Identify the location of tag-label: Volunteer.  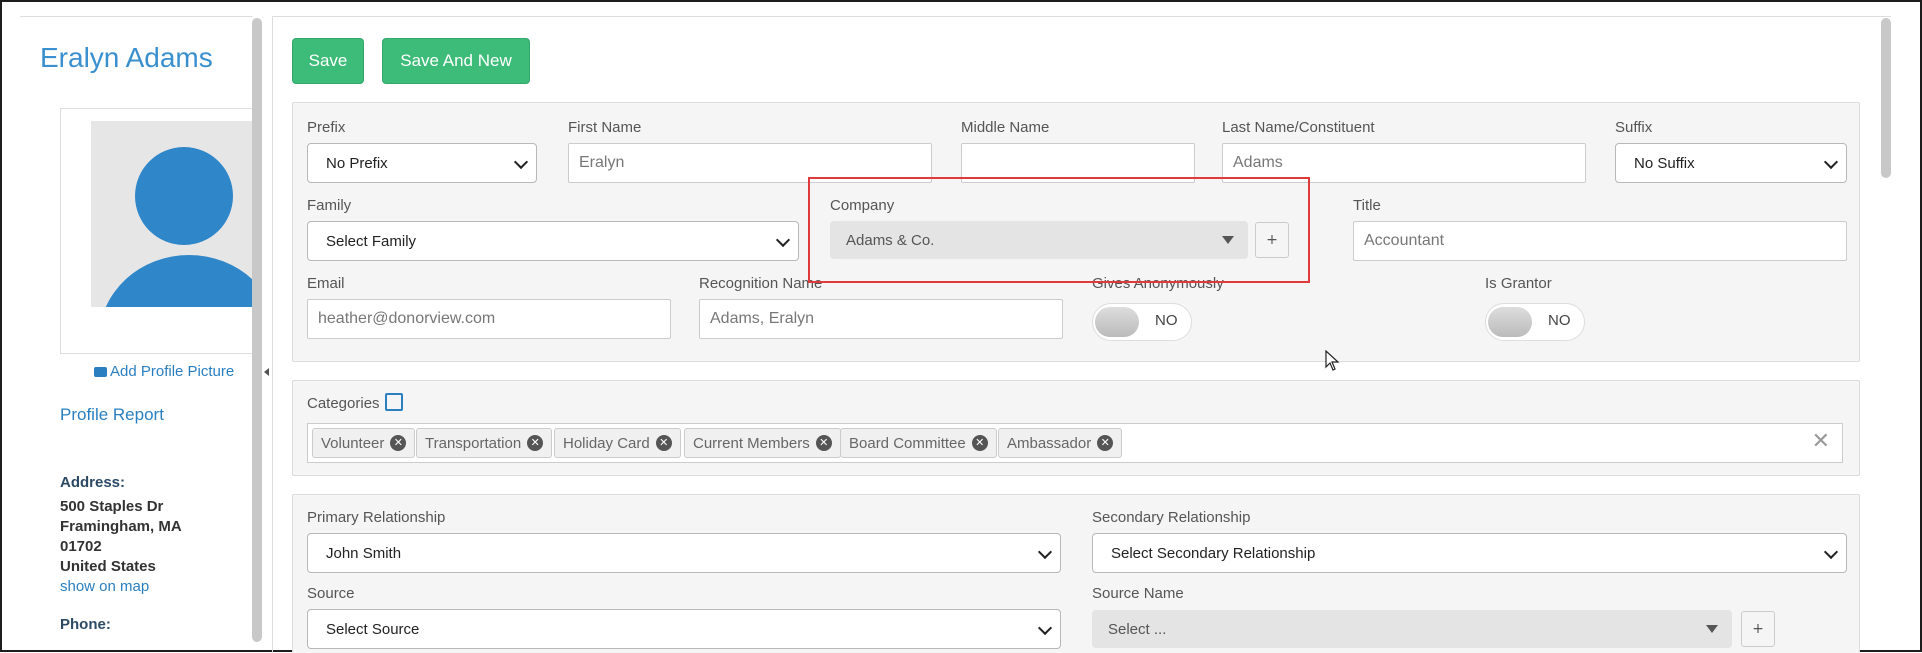
(353, 443).